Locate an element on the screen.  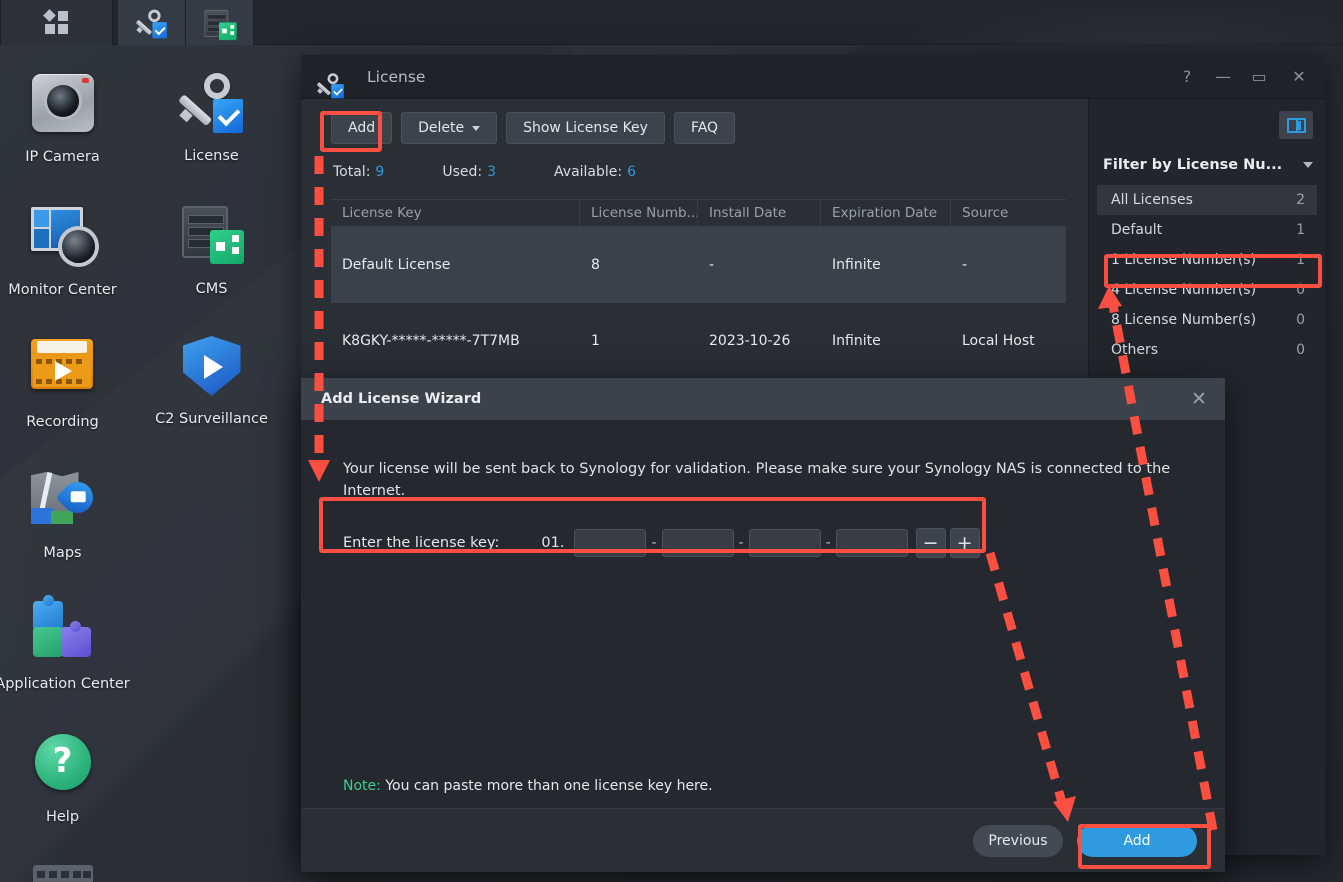
cell-license-number: 1 is located at coordinates (595, 341).